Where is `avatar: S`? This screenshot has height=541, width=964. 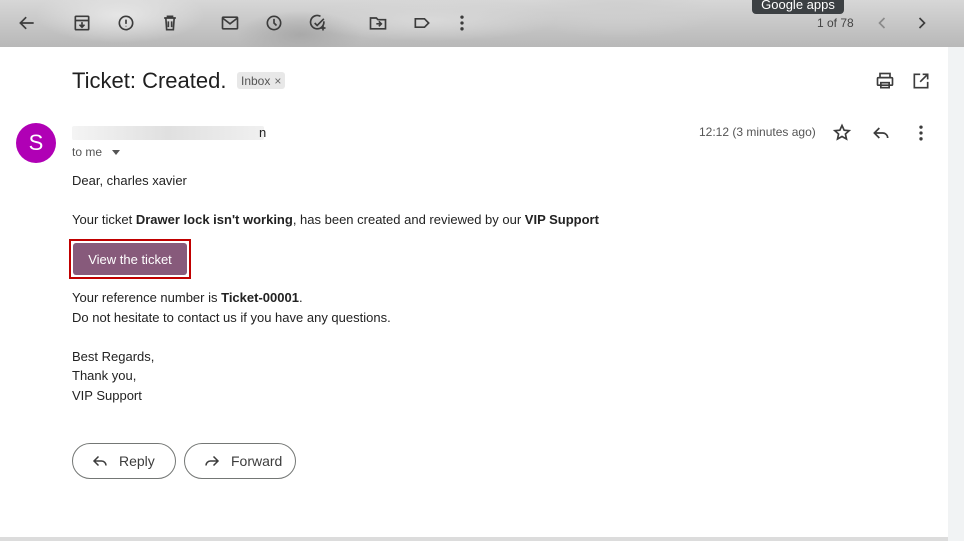 avatar: S is located at coordinates (36, 143).